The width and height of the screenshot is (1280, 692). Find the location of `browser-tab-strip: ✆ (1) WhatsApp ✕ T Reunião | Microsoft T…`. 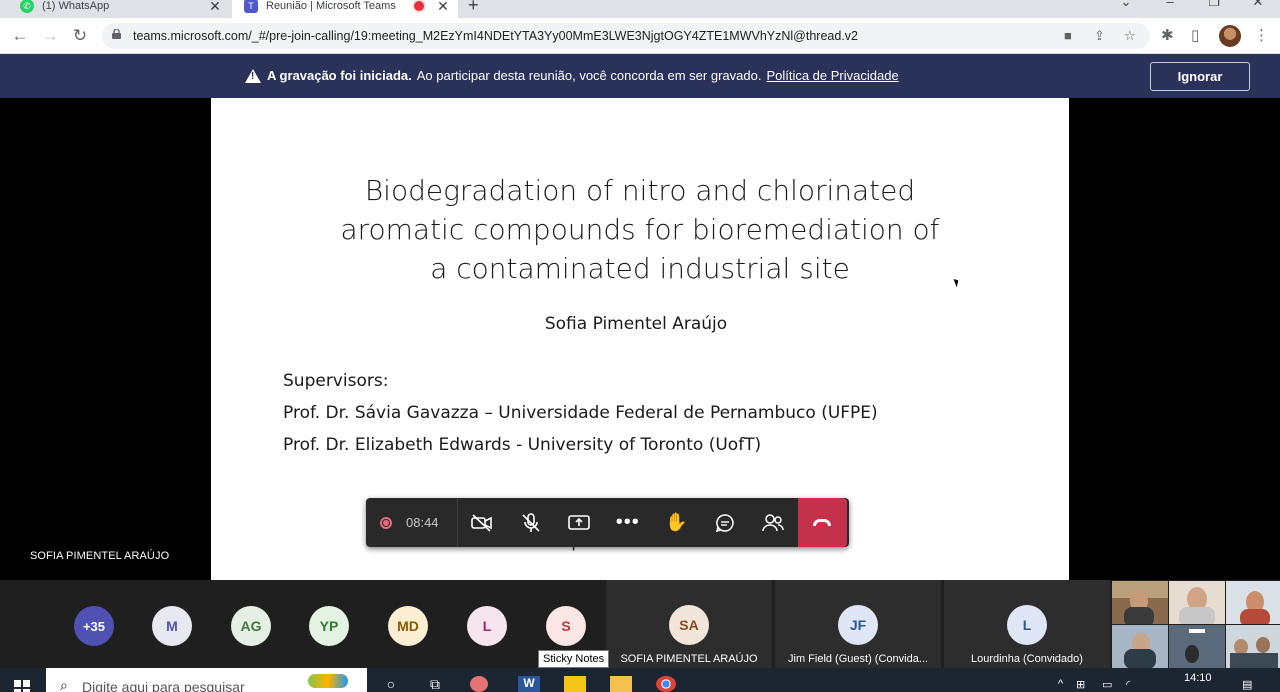

browser-tab-strip: ✆ (1) WhatsApp ✕ T Reunião | Microsoft T… is located at coordinates (640, 9).